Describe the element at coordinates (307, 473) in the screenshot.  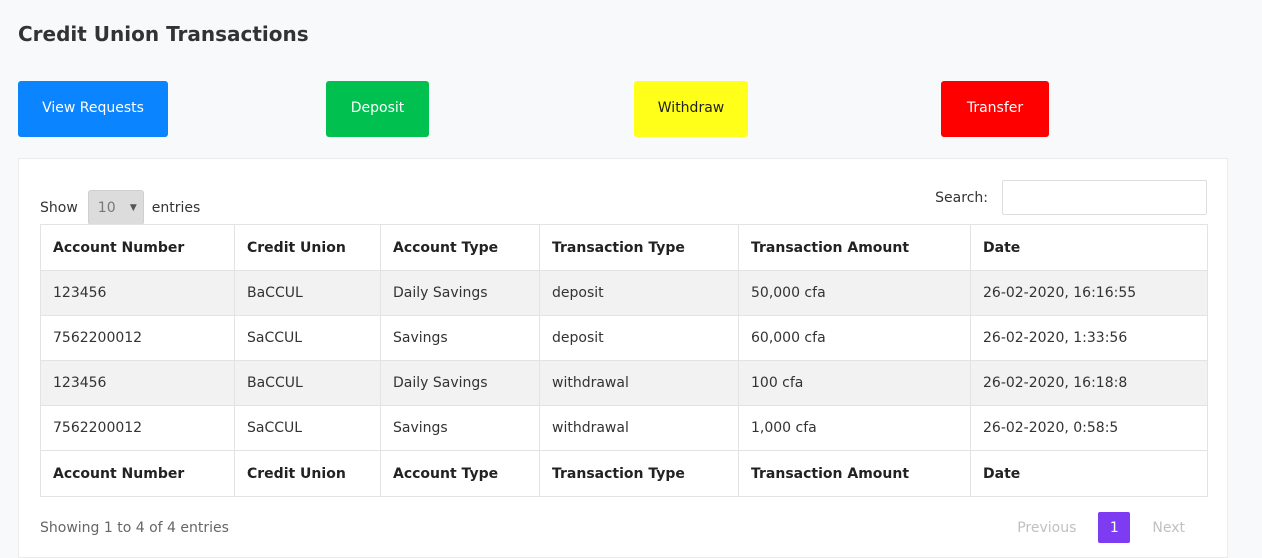
I see `footer-header-credit-union: Credit Union` at that location.